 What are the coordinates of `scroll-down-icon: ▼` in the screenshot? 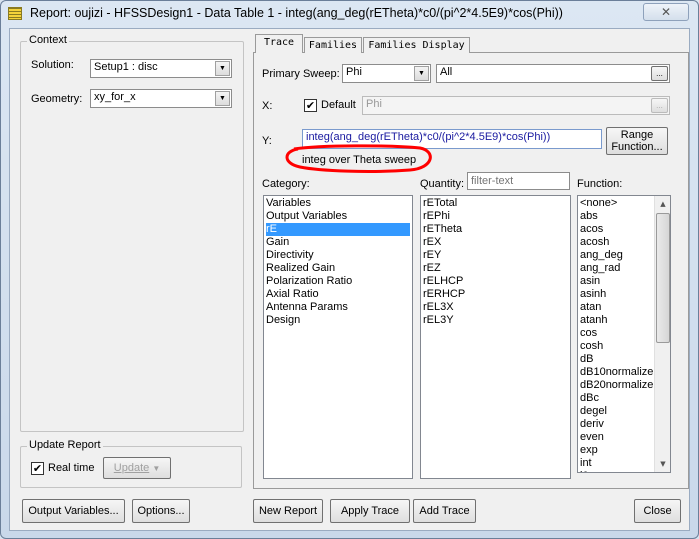 It's located at (663, 464).